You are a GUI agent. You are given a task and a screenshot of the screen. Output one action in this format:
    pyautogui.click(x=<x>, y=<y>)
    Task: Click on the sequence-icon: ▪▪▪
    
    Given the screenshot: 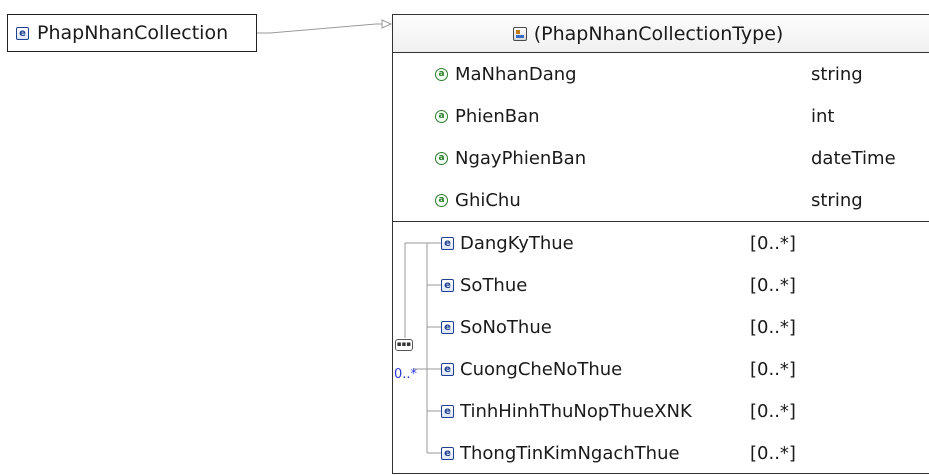 What is the action you would take?
    pyautogui.click(x=404, y=345)
    